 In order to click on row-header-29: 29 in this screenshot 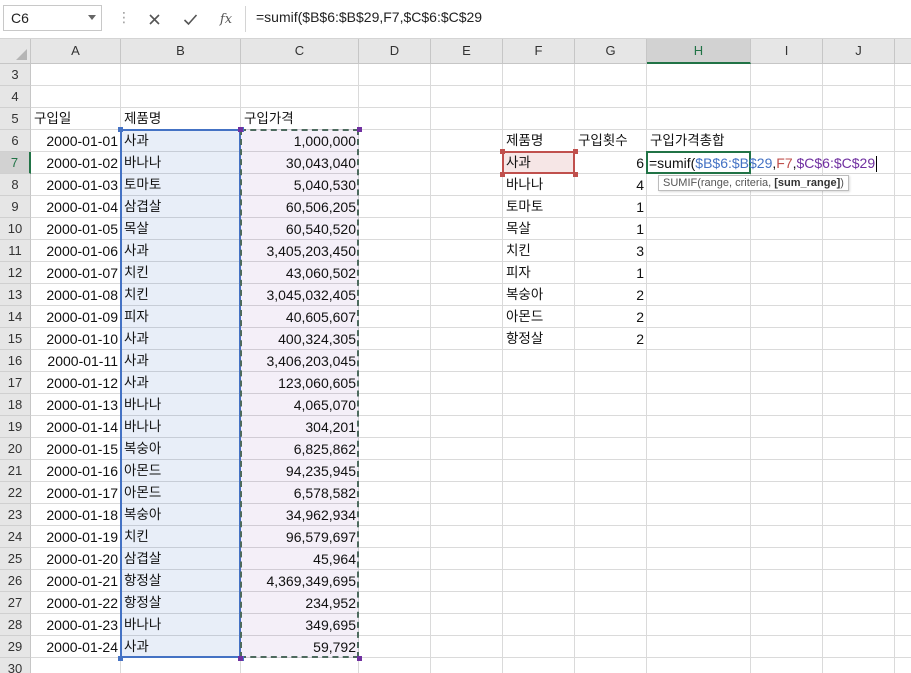, I will do `click(15, 647)`.